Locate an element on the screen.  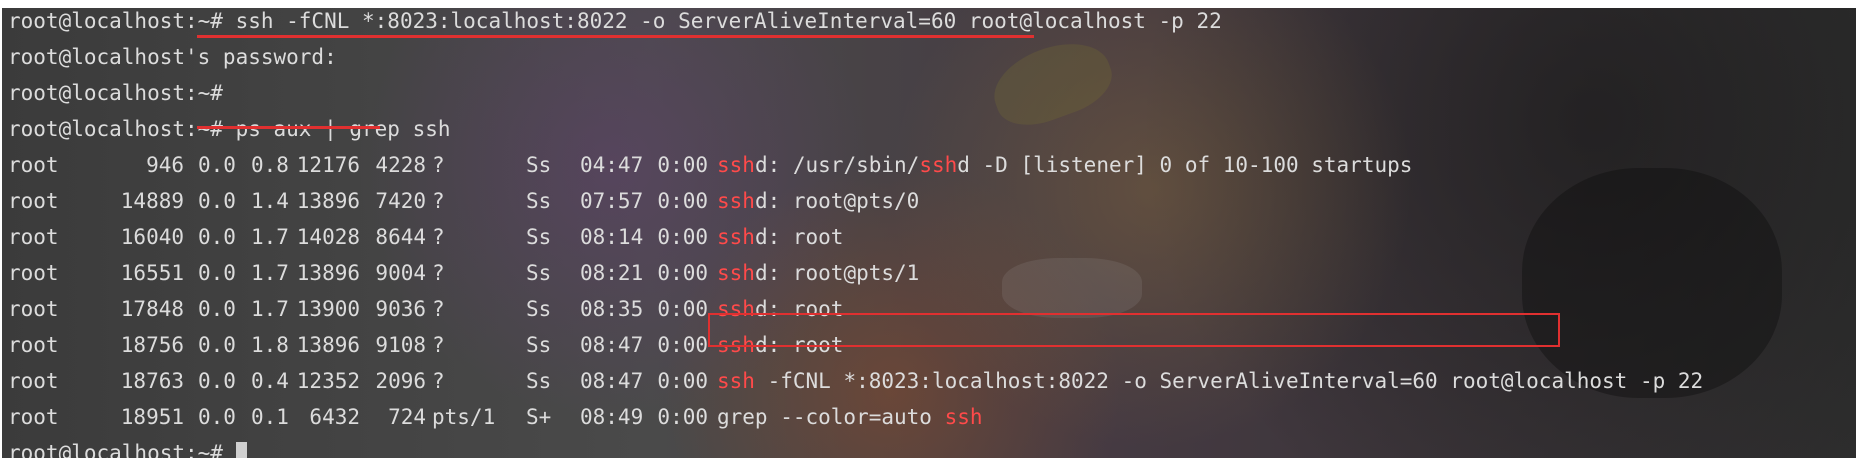
password-prompt-text: root@localhost's password: is located at coordinates (172, 57).